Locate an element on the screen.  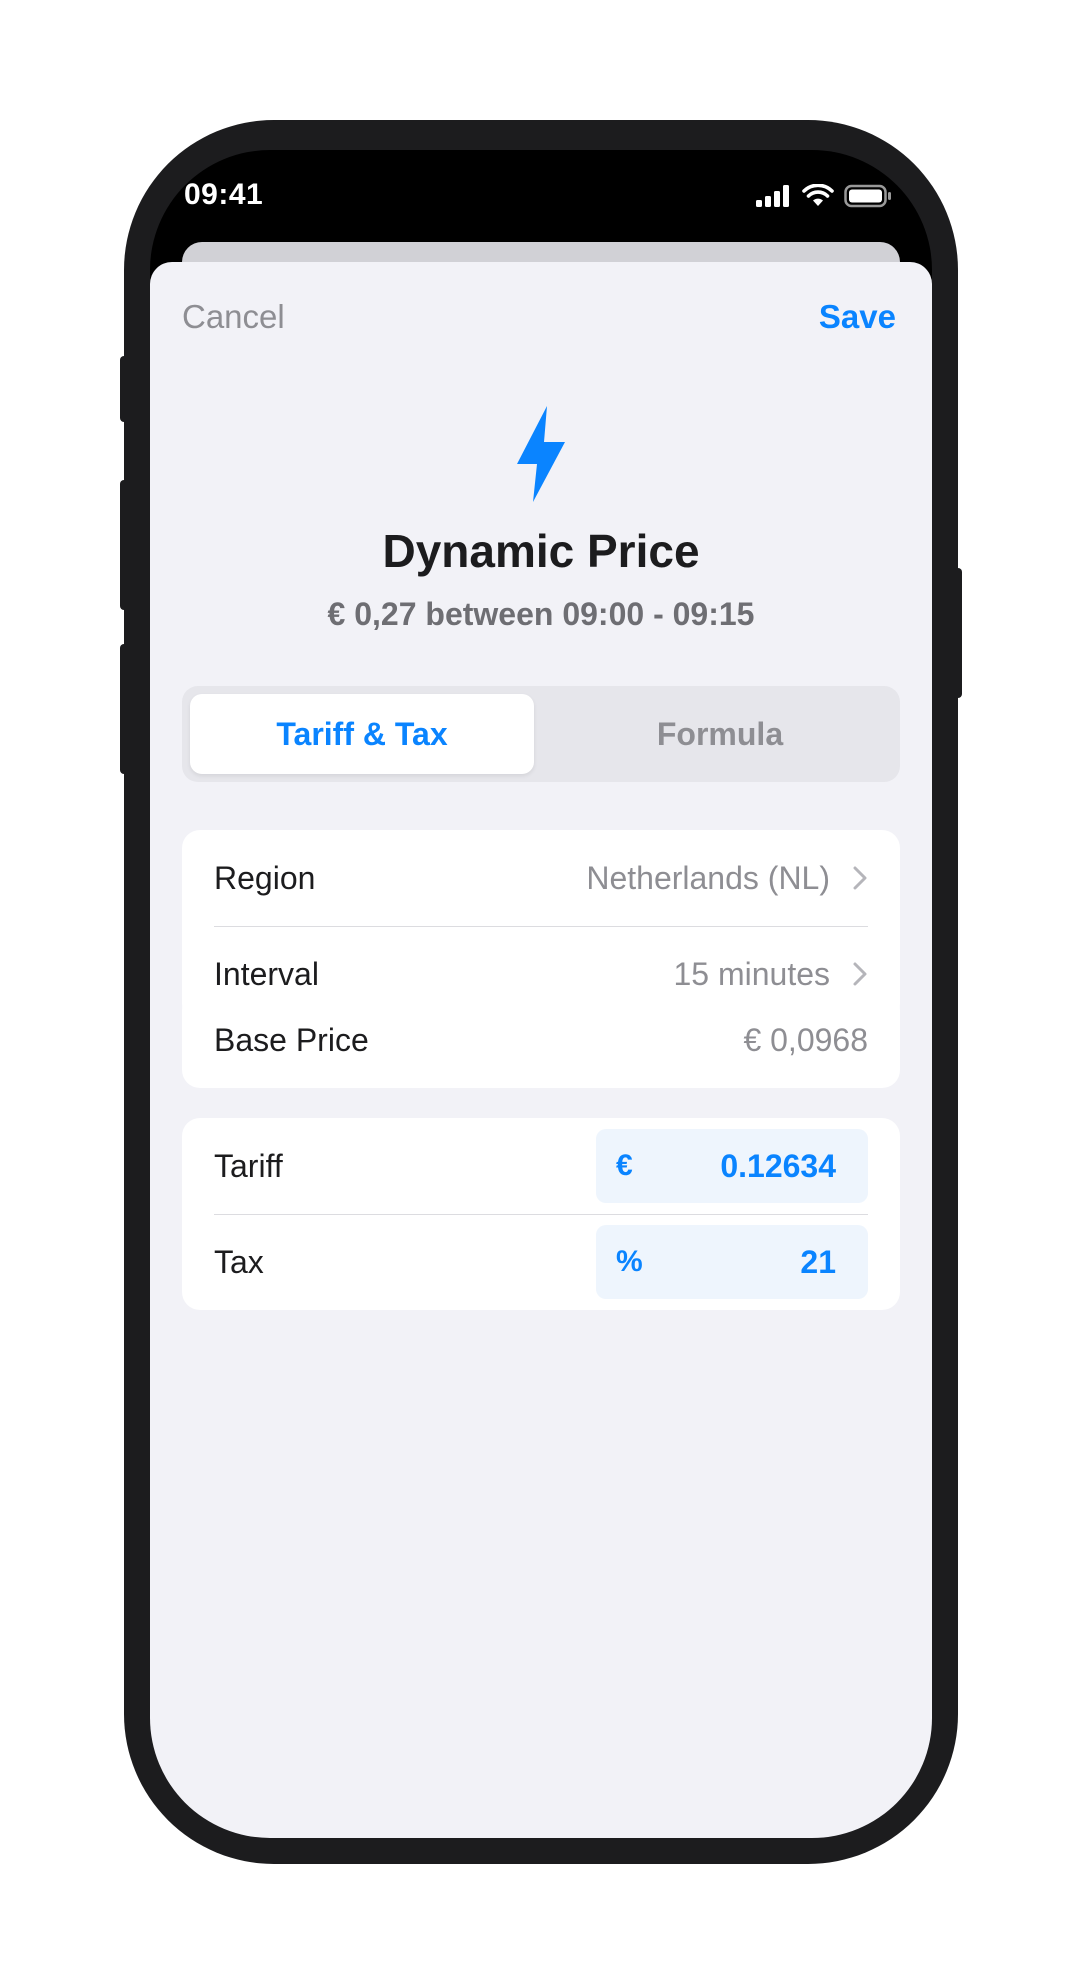
volume-down-button is located at coordinates (125, 709).